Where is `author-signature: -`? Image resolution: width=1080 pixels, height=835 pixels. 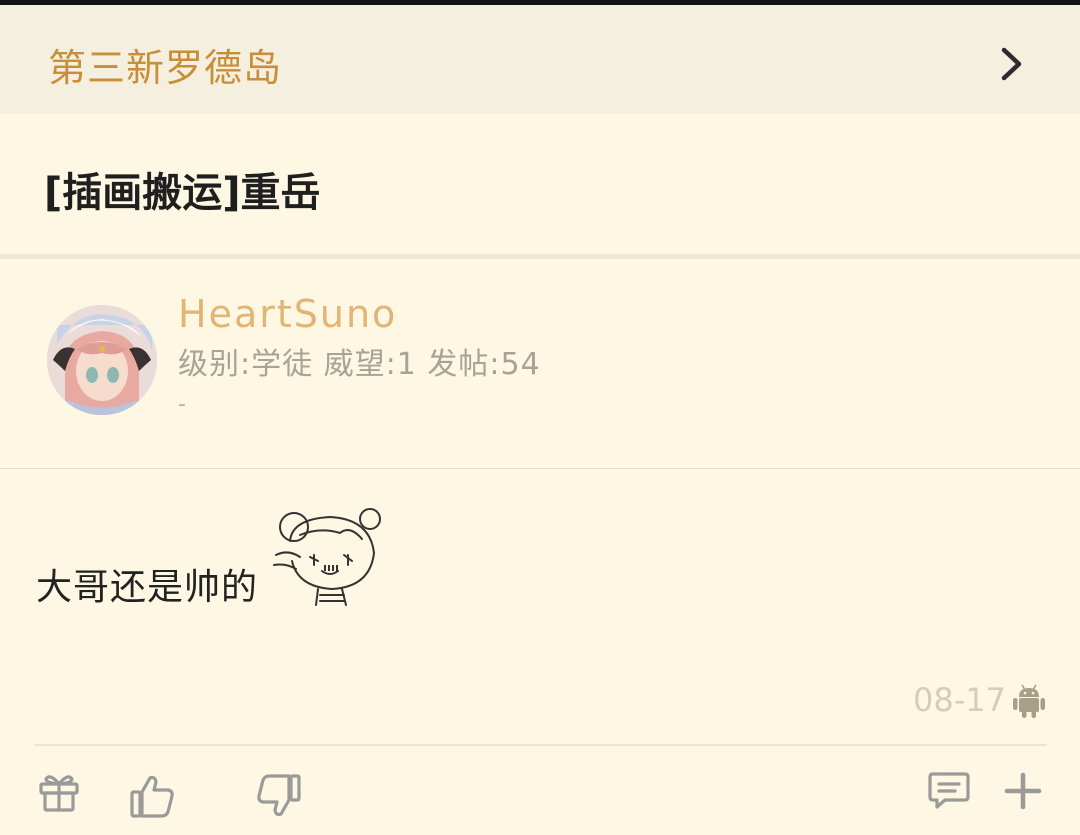 author-signature: - is located at coordinates (182, 404).